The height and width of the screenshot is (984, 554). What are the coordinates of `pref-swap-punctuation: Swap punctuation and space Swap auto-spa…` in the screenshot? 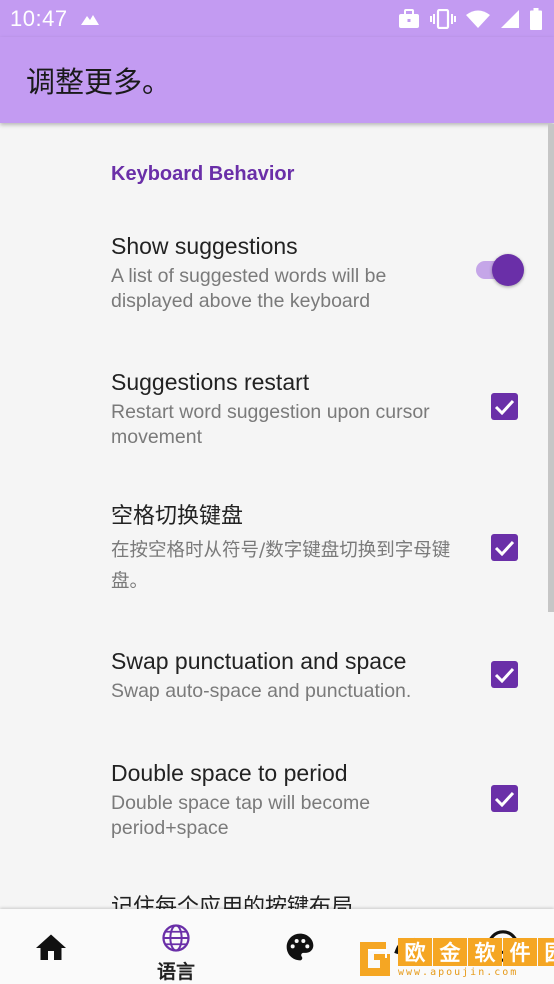 It's located at (283, 675).